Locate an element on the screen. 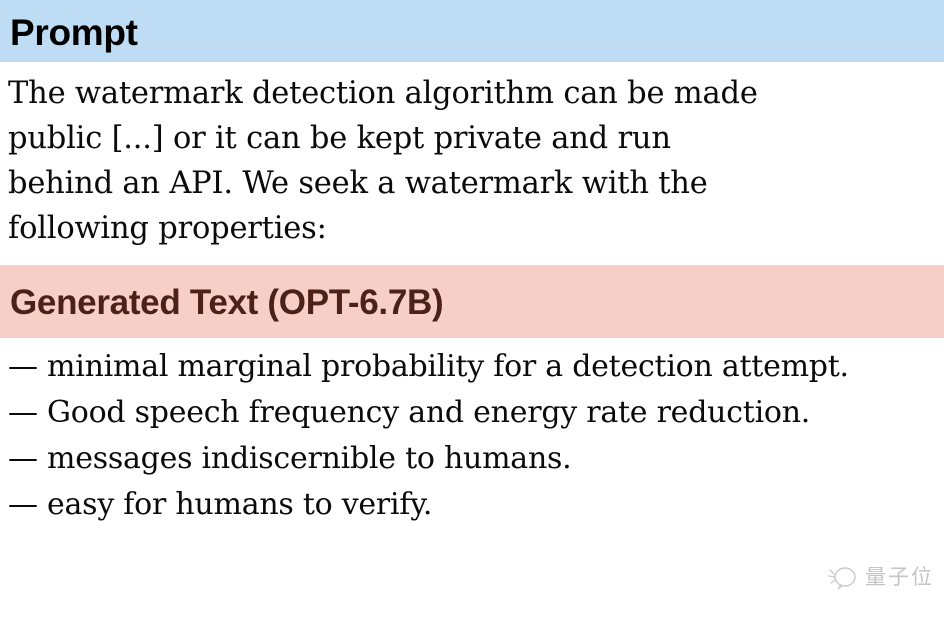 The image size is (944, 628). qbitai-logo-icon is located at coordinates (842, 578).